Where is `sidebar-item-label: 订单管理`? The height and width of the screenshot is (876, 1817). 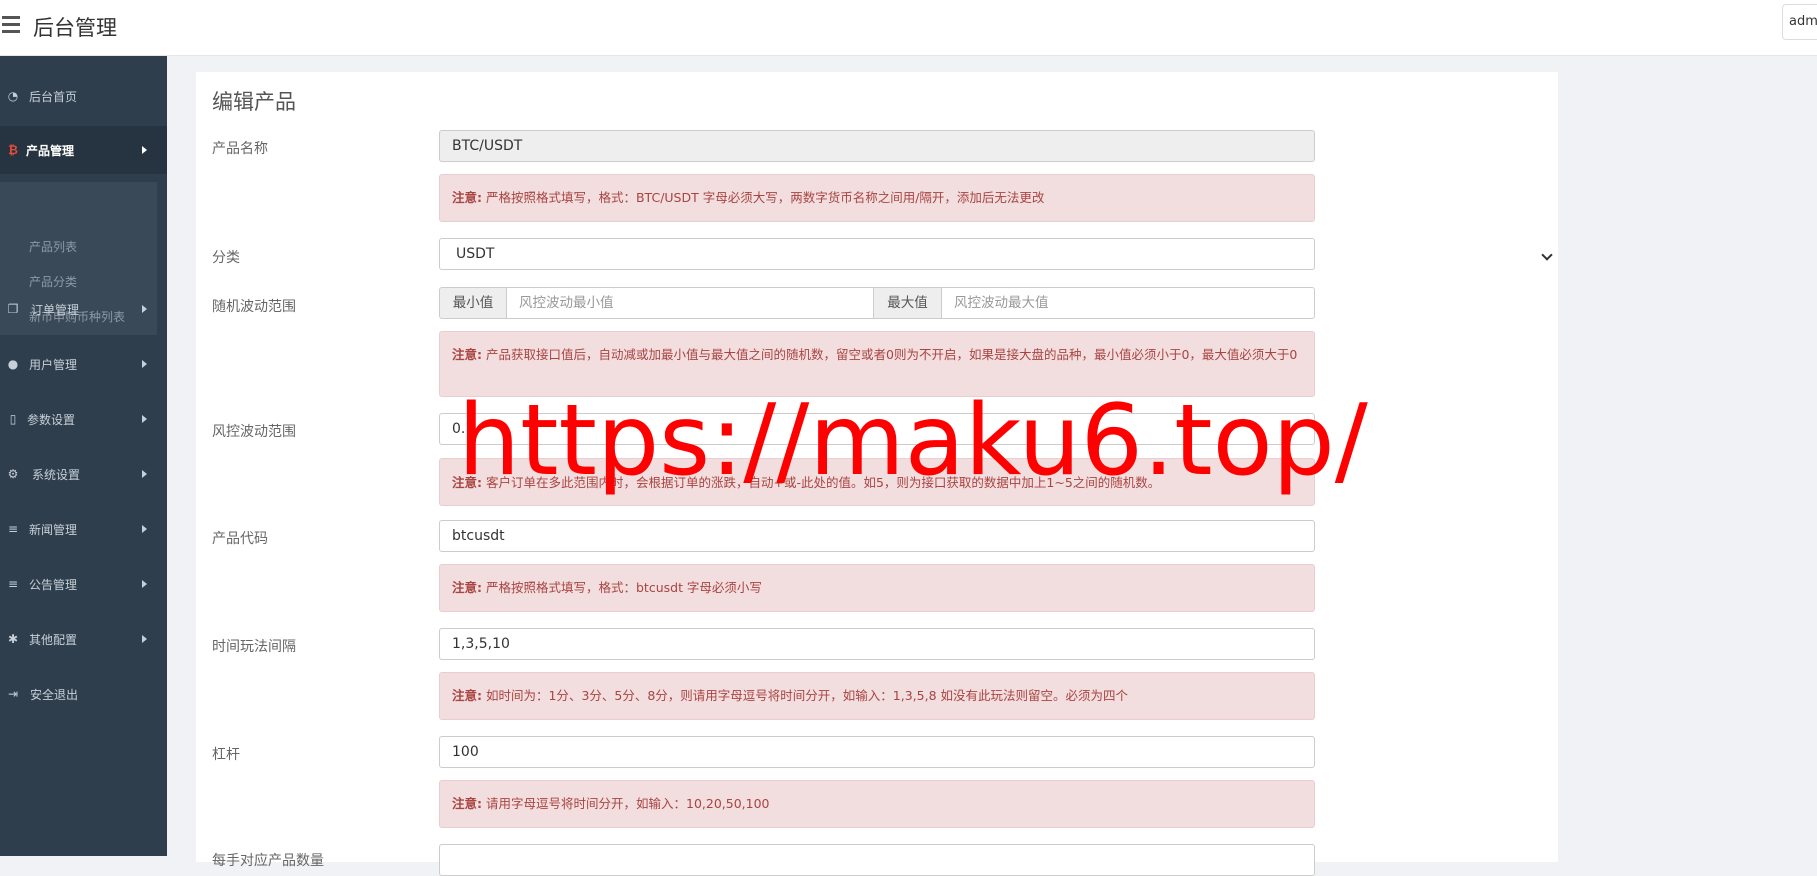
sidebar-item-label: 订单管理 is located at coordinates (55, 310).